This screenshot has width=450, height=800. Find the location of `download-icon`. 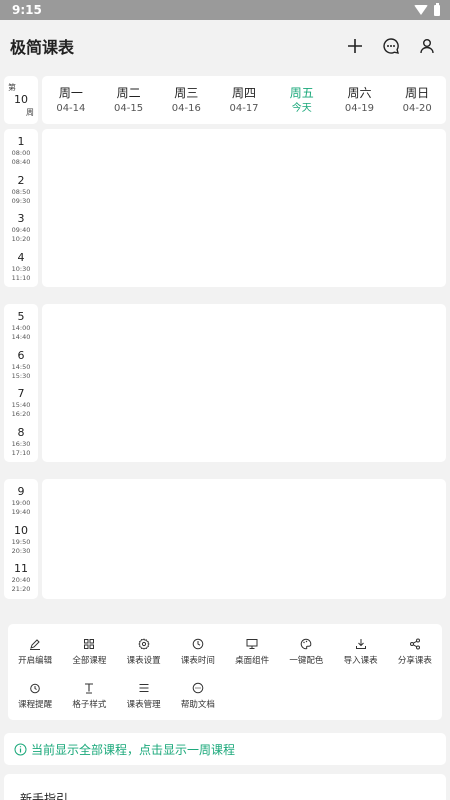

download-icon is located at coordinates (360, 644).